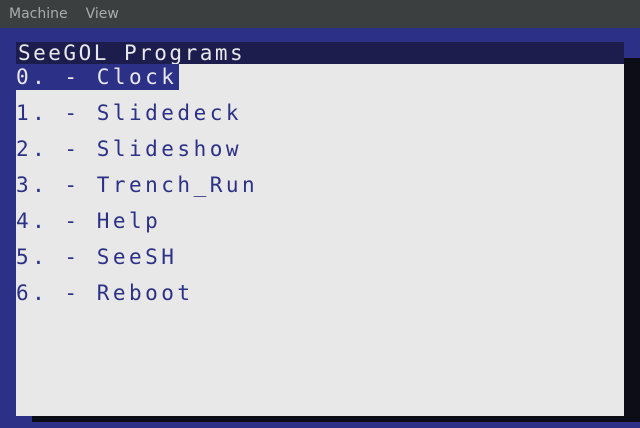 This screenshot has width=640, height=428. What do you see at coordinates (320, 14) in the screenshot?
I see `menu-bar: Machine View` at bounding box center [320, 14].